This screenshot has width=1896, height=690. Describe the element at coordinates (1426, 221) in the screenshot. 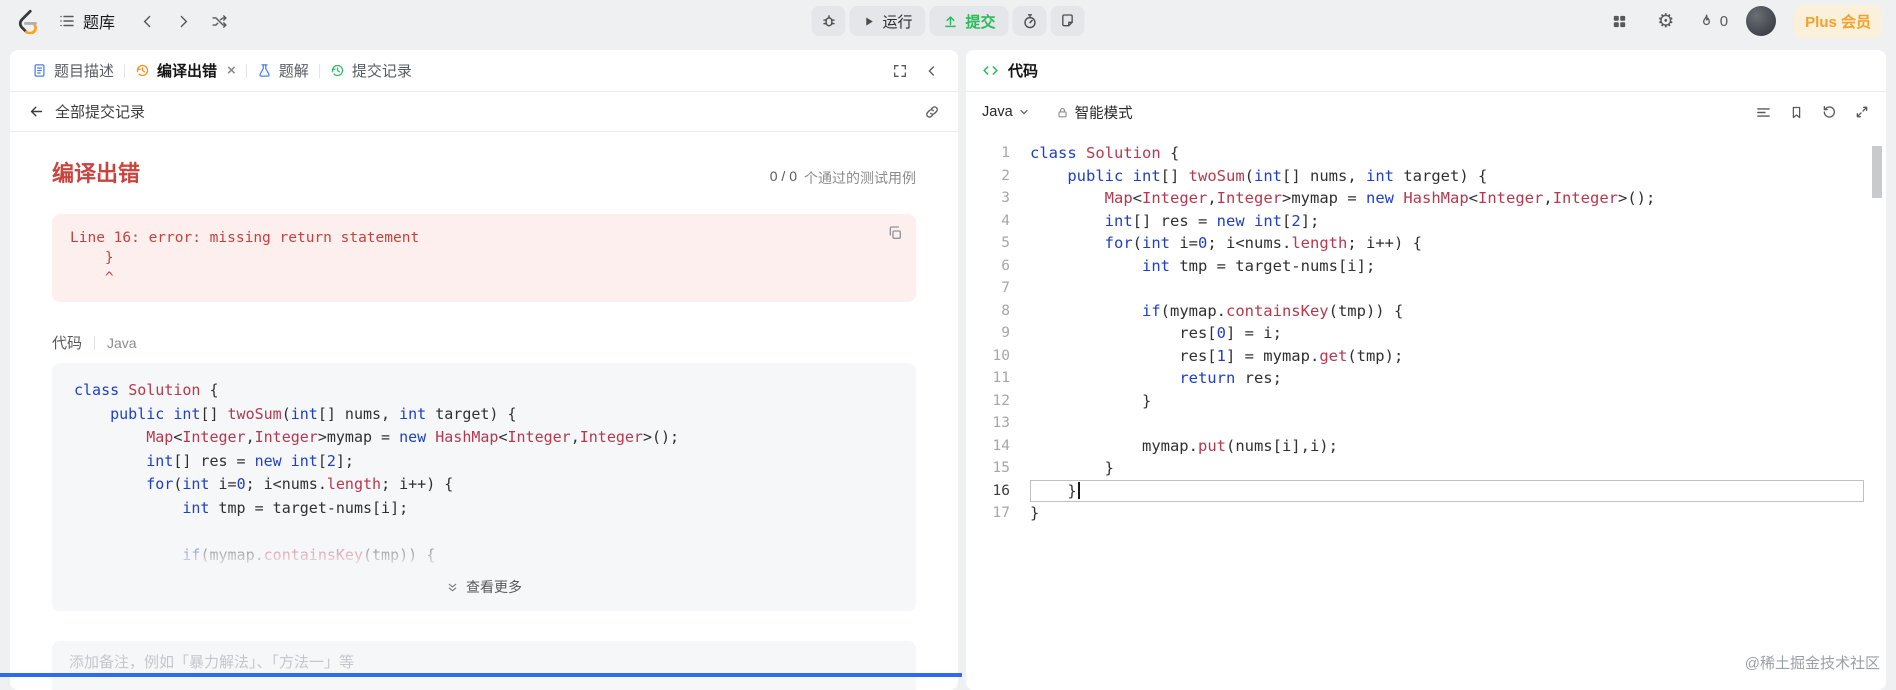

I see `code-line: 4 int[] res = new int[2];` at that location.